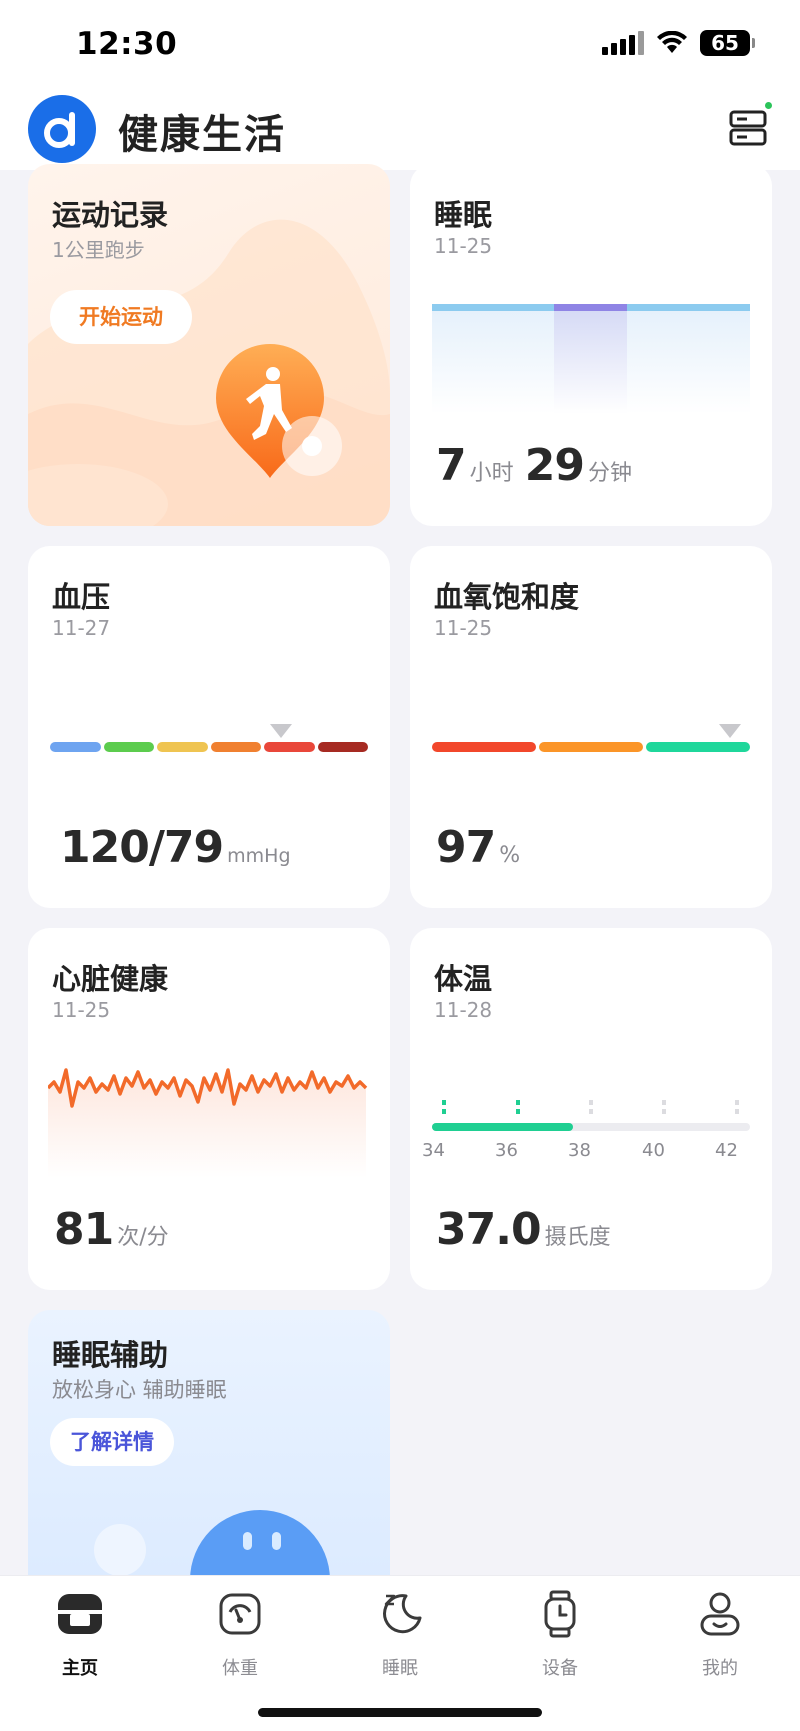 The height and width of the screenshot is (1731, 800). What do you see at coordinates (400, 1635) in the screenshot?
I see `tab-sleep: 睡眠` at bounding box center [400, 1635].